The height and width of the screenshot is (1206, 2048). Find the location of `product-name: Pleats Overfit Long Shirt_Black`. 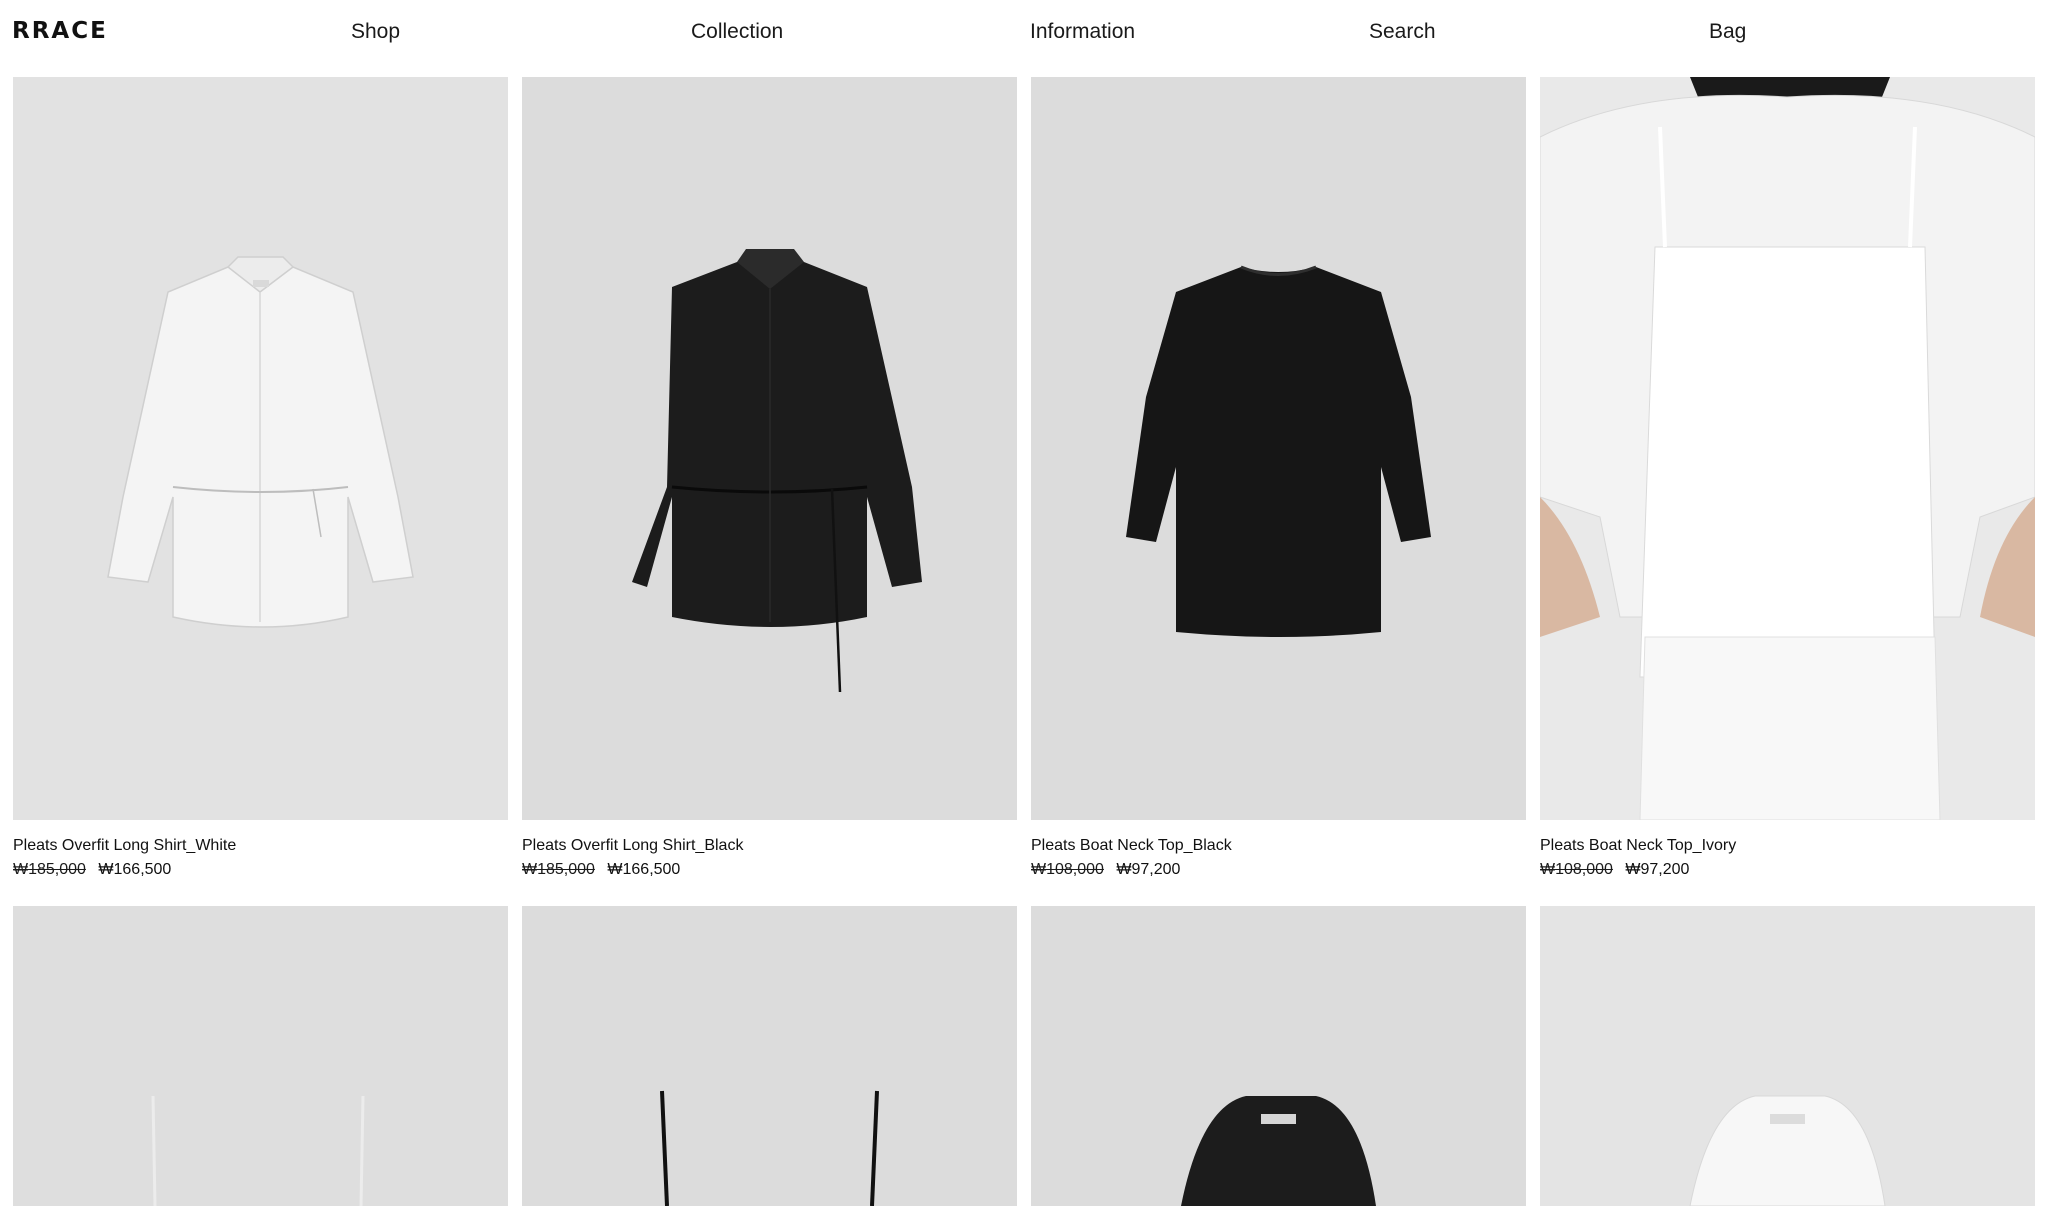

product-name: Pleats Overfit Long Shirt_Black is located at coordinates (632, 846).